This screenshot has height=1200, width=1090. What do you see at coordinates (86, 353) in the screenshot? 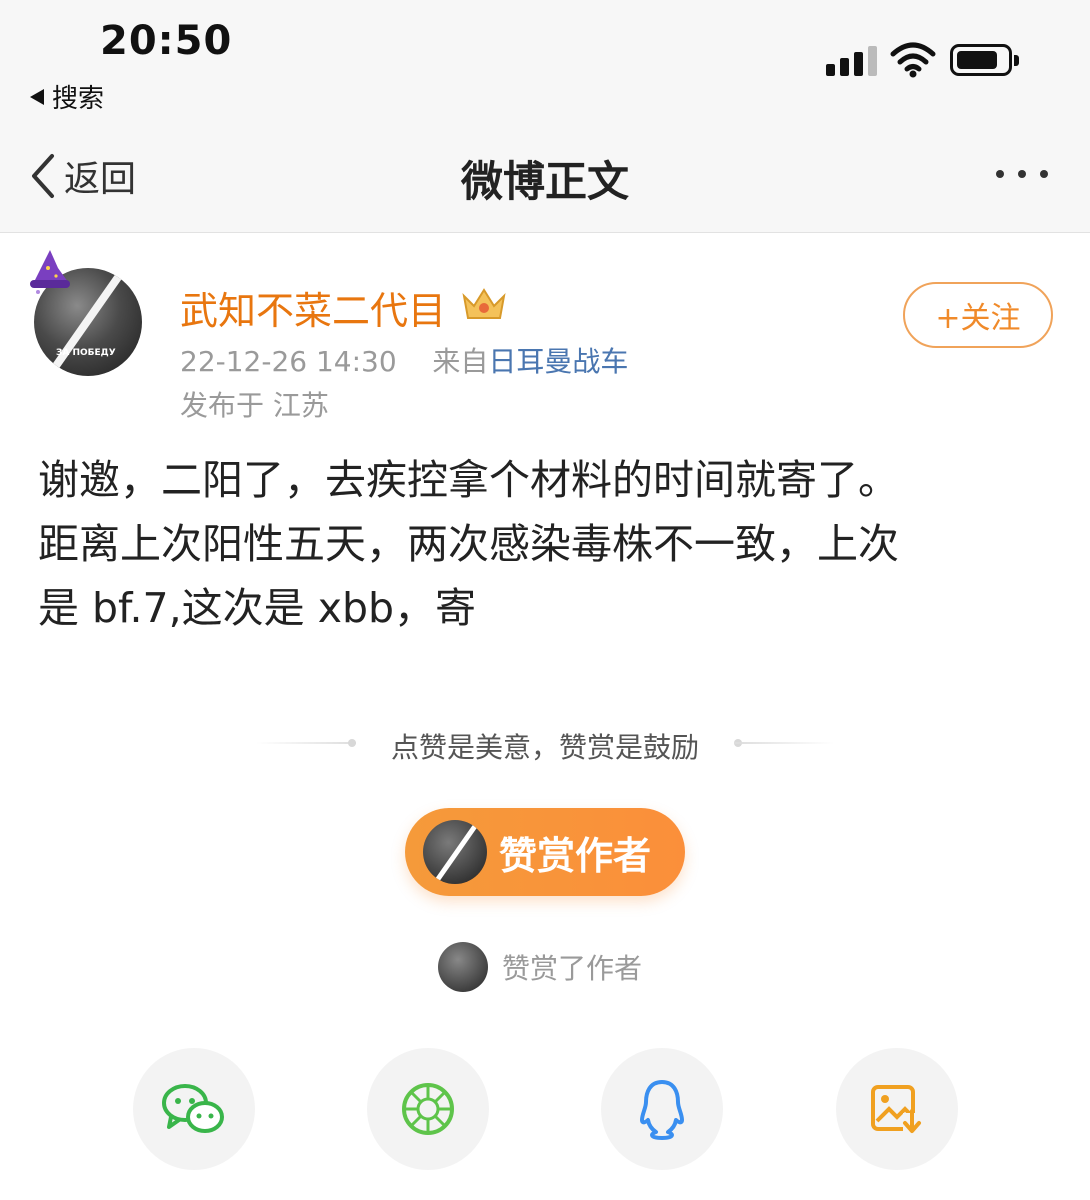
I see `avatar-caption: ЗА ПОБЕДУ` at bounding box center [86, 353].